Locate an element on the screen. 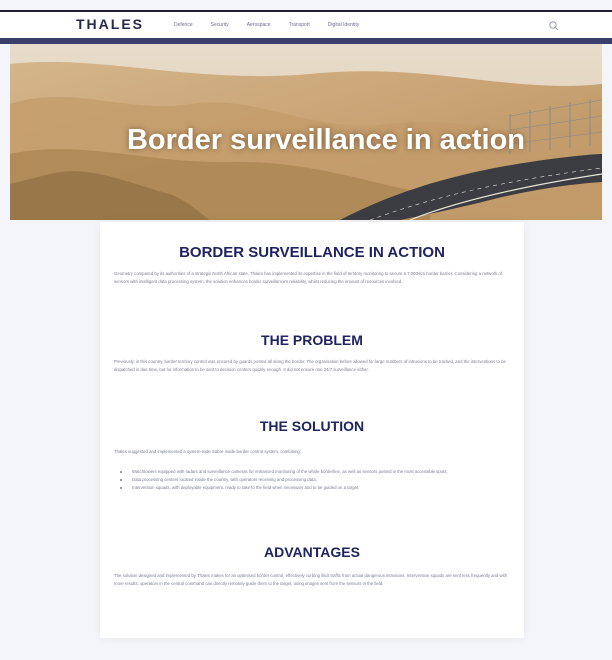 The width and height of the screenshot is (612, 660). search-icon is located at coordinates (554, 25).